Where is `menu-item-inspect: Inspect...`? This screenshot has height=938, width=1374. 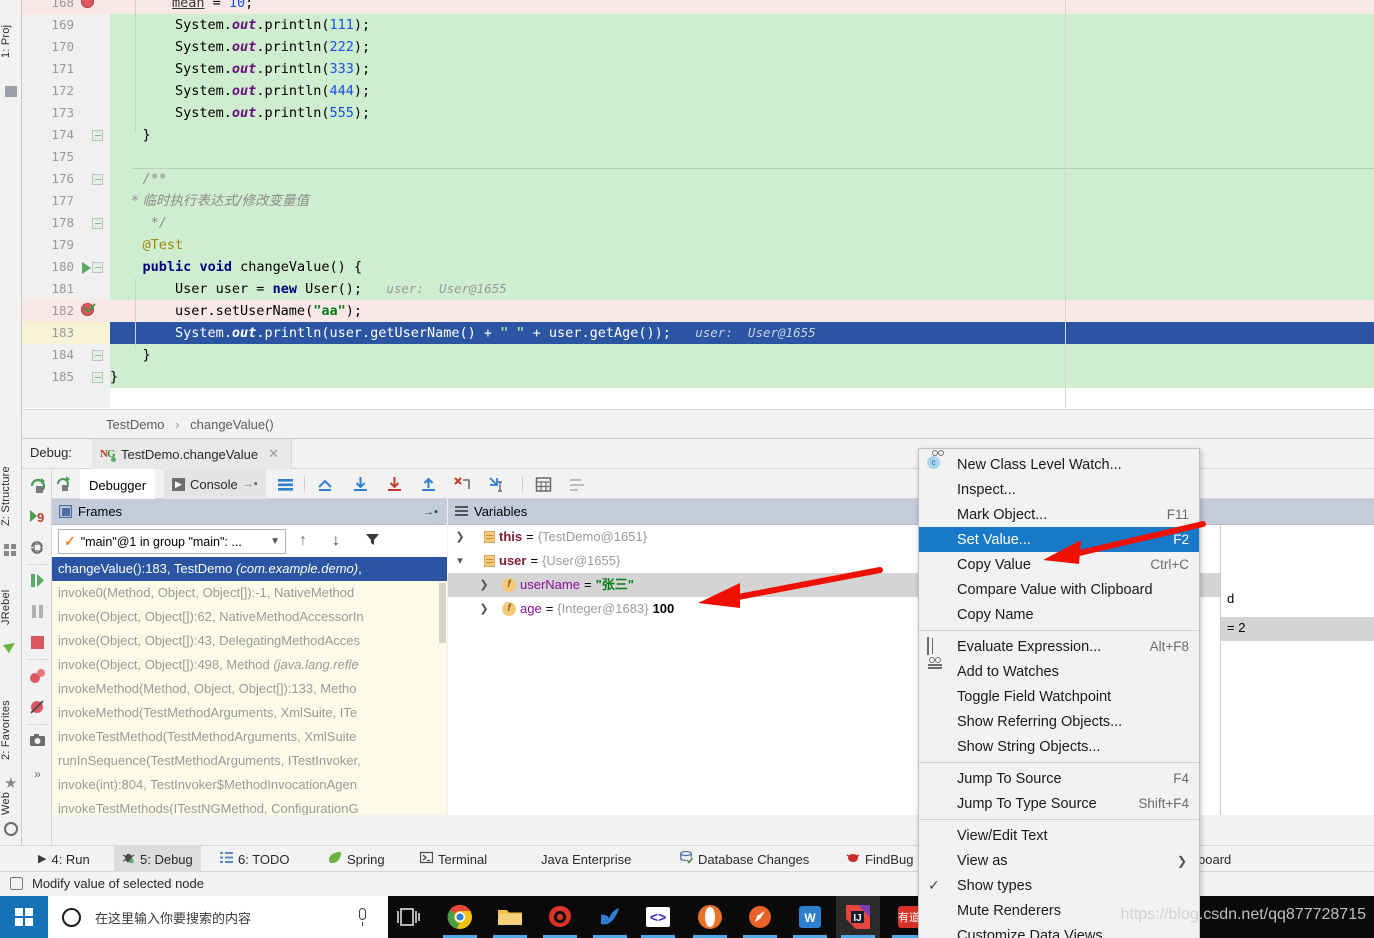 menu-item-inspect: Inspect... is located at coordinates (1059, 489).